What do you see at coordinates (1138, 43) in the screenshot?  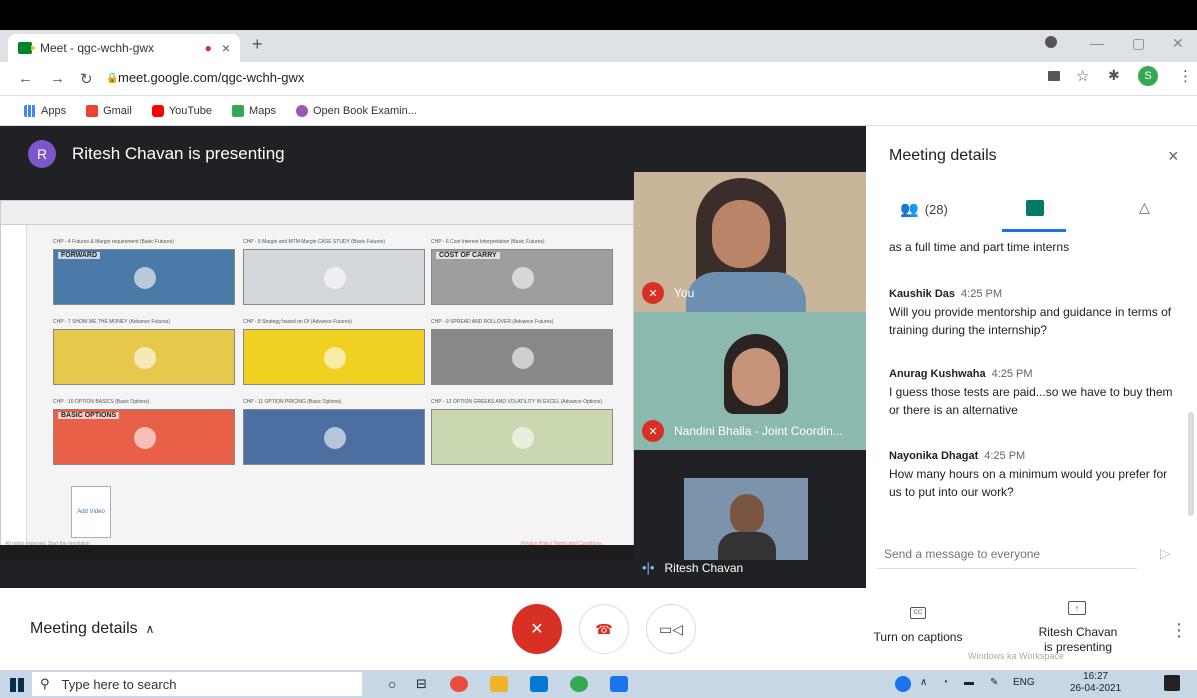 I see `maximize-icon: ▢` at bounding box center [1138, 43].